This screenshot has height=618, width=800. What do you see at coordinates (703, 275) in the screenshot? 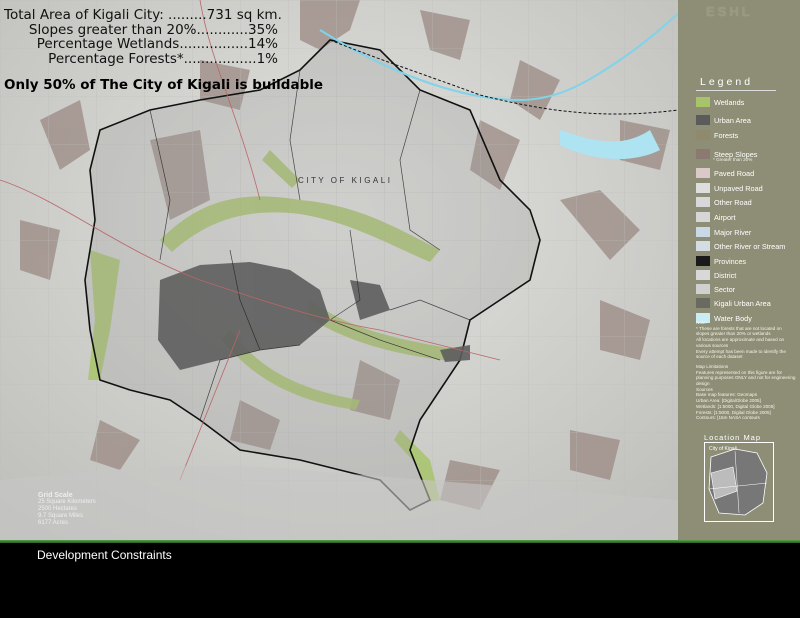
I see `district-line-swatch` at bounding box center [703, 275].